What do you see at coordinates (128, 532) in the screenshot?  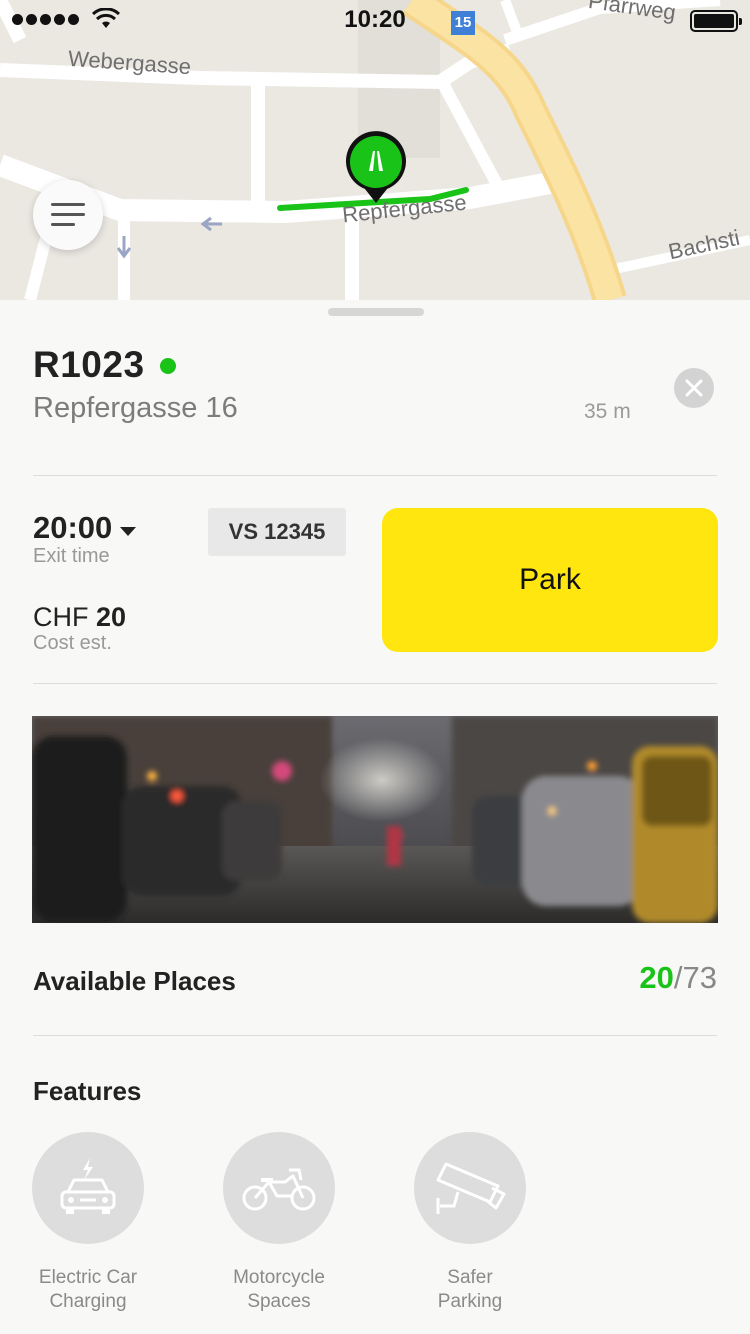 I see `chevron-down-icon` at bounding box center [128, 532].